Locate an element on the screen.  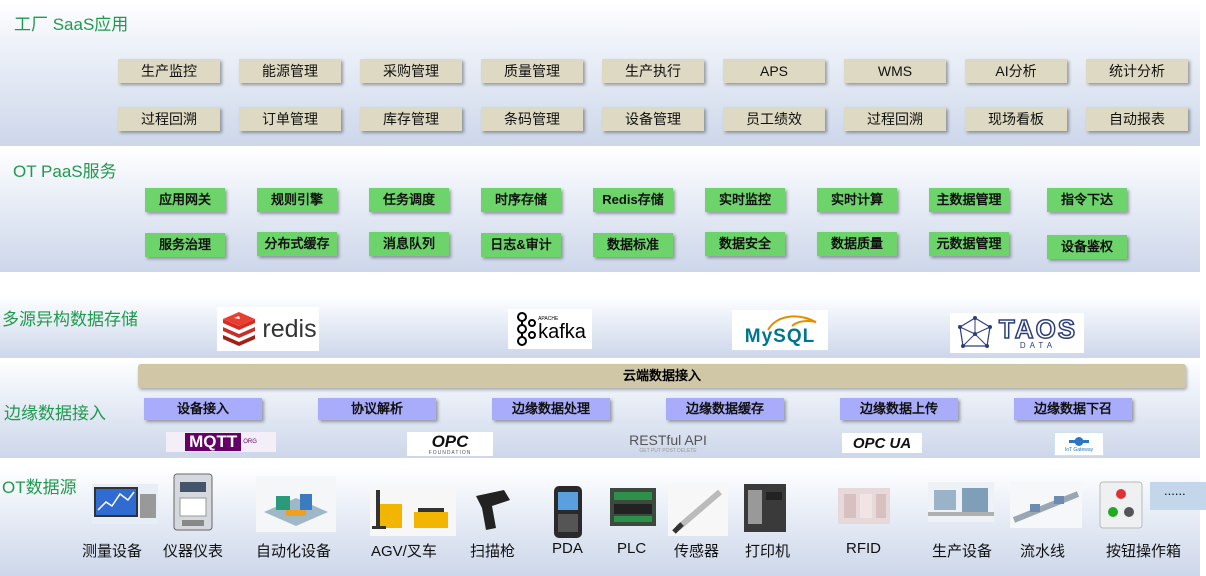
dolphin-icon is located at coordinates (792, 323).